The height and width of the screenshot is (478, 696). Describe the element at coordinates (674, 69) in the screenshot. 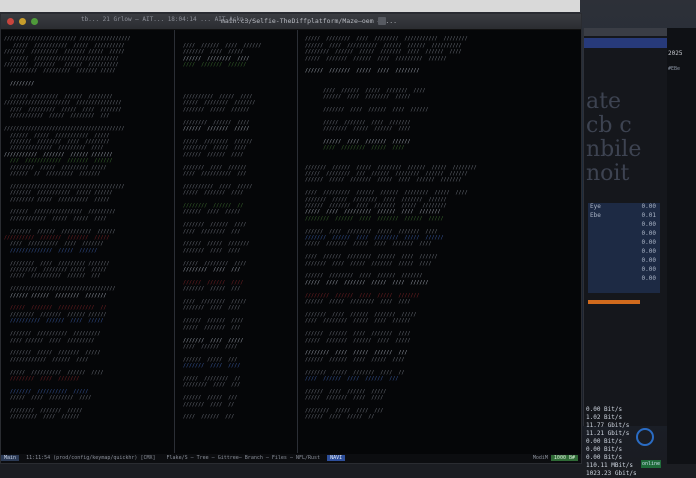

I see `hash-label: #EBe` at that location.